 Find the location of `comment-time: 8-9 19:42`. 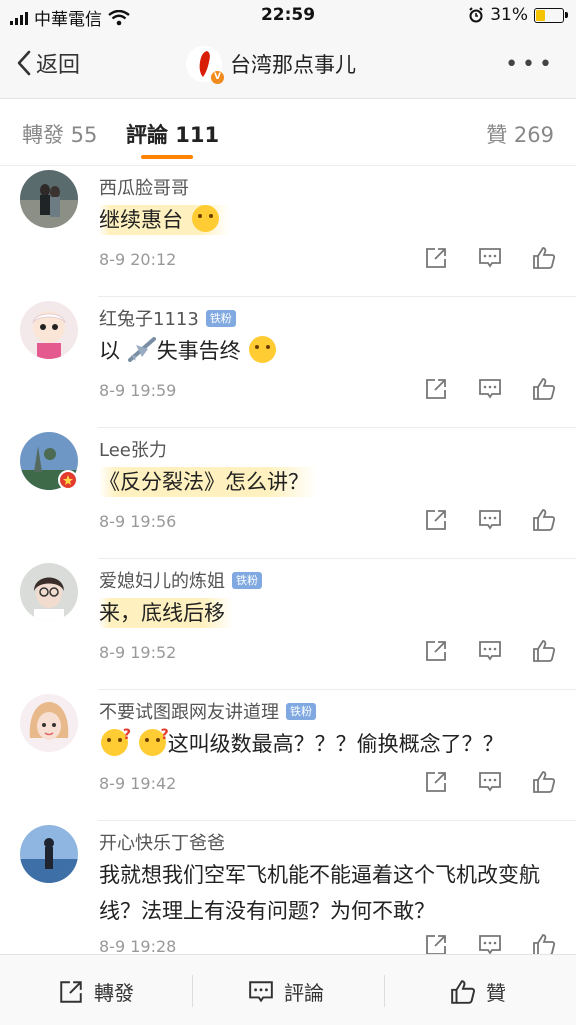

comment-time: 8-9 19:42 is located at coordinates (138, 783).